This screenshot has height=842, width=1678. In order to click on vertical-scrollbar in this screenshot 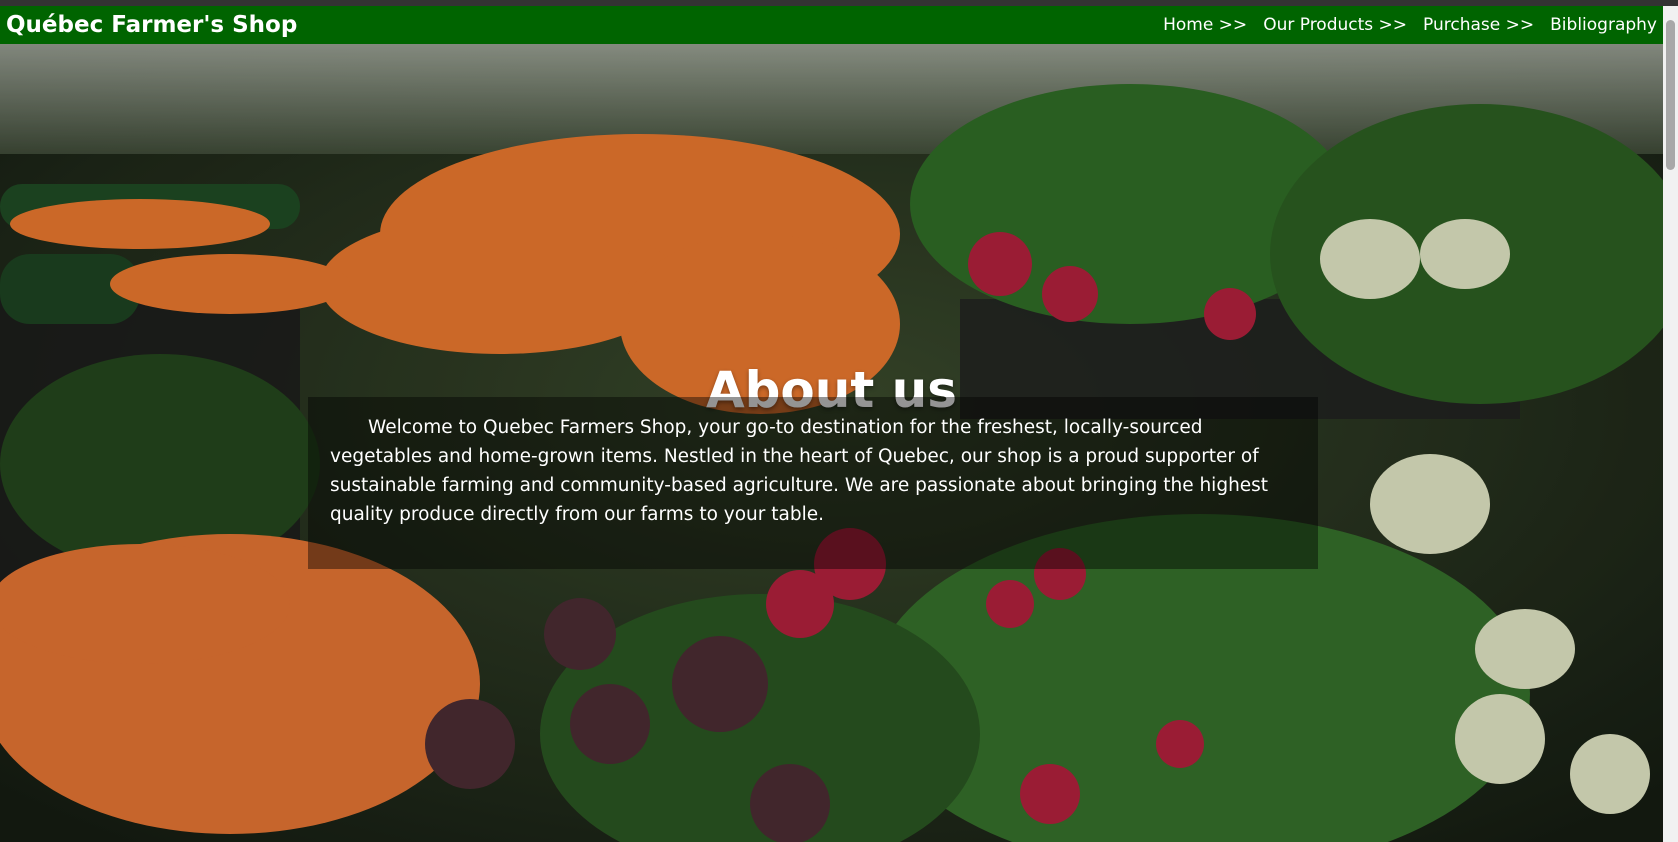, I will do `click(1670, 424)`.